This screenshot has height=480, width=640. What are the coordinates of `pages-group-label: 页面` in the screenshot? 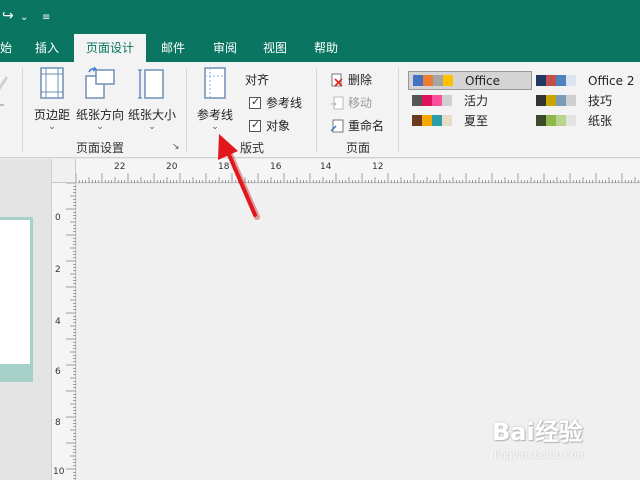 It's located at (357, 148).